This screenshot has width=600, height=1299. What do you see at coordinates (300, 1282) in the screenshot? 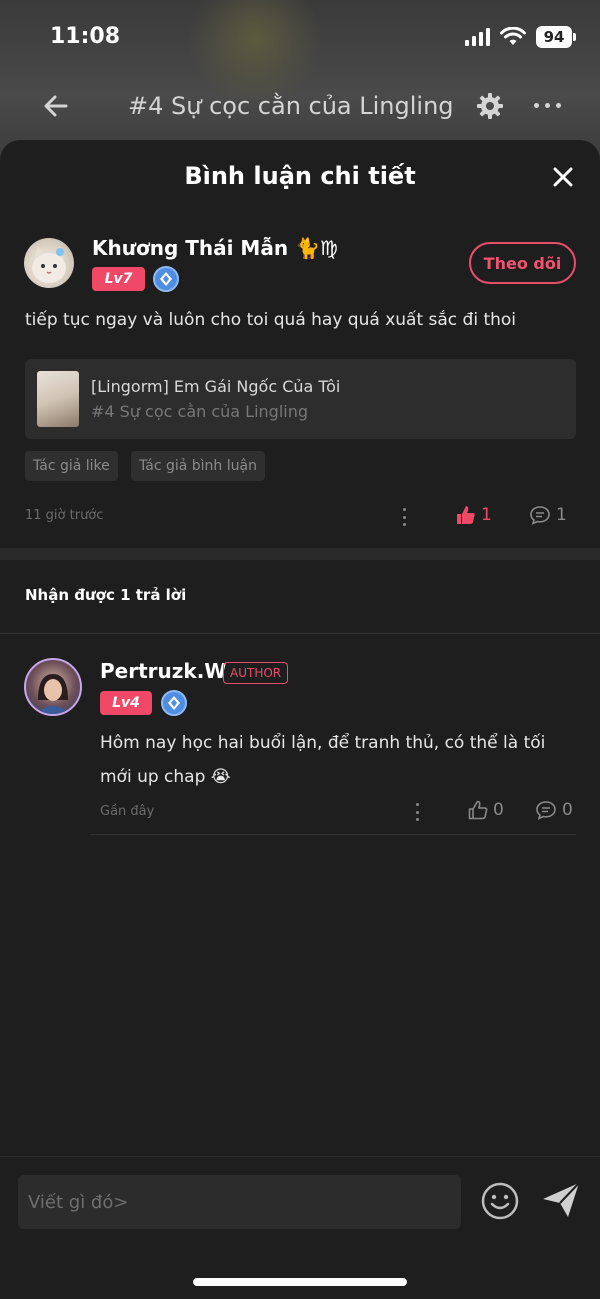
I see `home-indicator` at bounding box center [300, 1282].